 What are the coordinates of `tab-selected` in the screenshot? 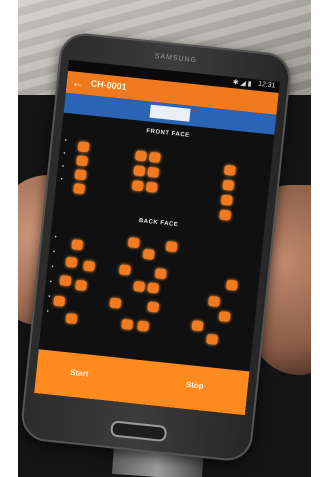 It's located at (170, 113).